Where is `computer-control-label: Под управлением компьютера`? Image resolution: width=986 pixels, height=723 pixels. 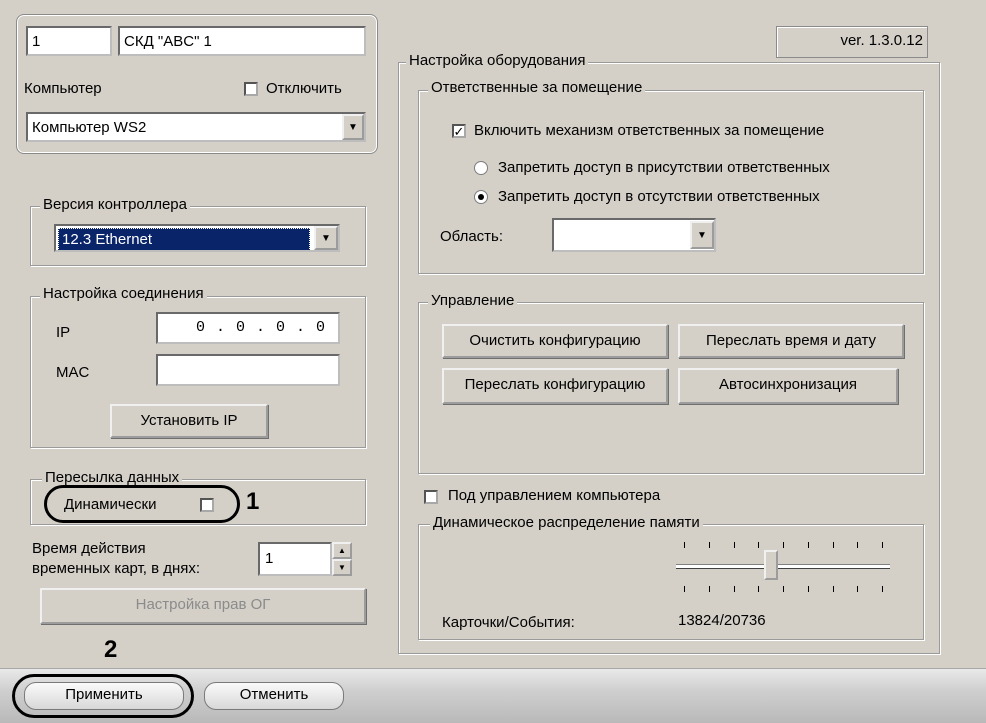
computer-control-label: Под управлением компьютера is located at coordinates (554, 495).